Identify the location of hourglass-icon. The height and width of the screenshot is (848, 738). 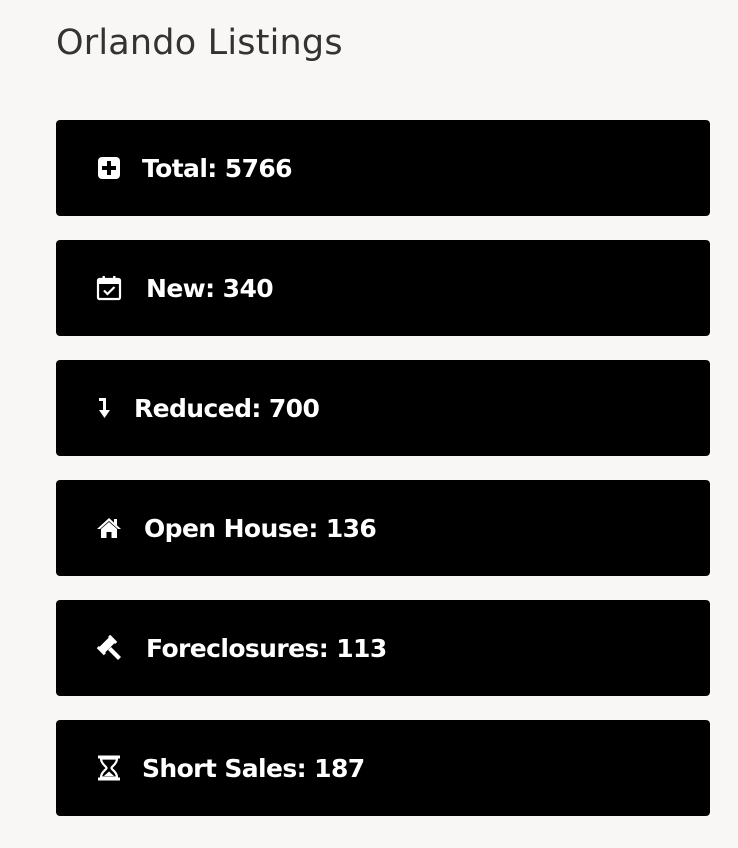
(109, 768).